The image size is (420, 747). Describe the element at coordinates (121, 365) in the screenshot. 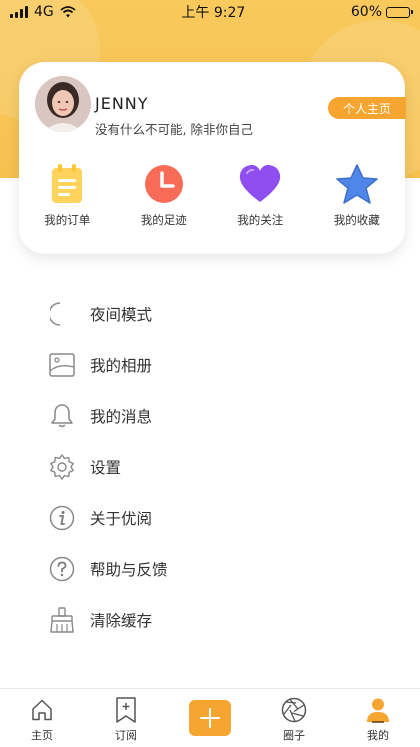

I see `menu-item-label: 我的相册` at that location.